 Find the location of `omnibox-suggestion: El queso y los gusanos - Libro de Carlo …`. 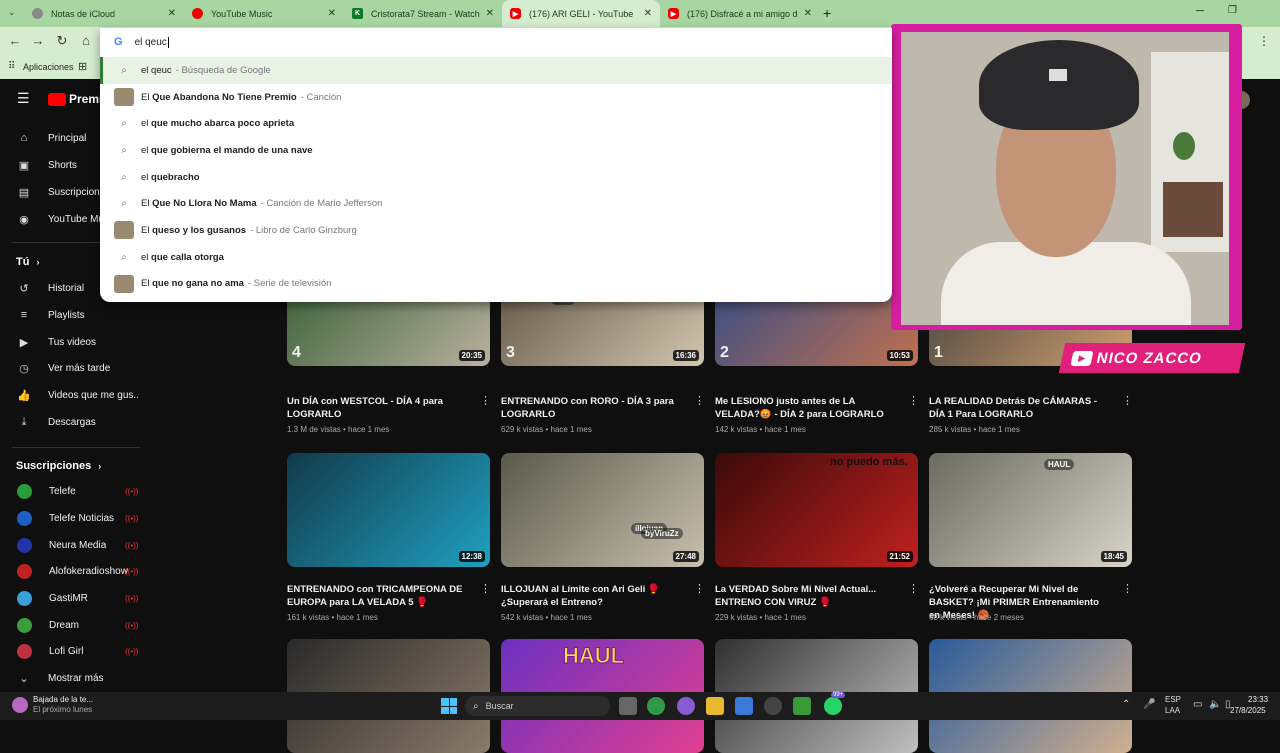

omnibox-suggestion: El queso y los gusanos - Libro de Carlo … is located at coordinates (496, 230).